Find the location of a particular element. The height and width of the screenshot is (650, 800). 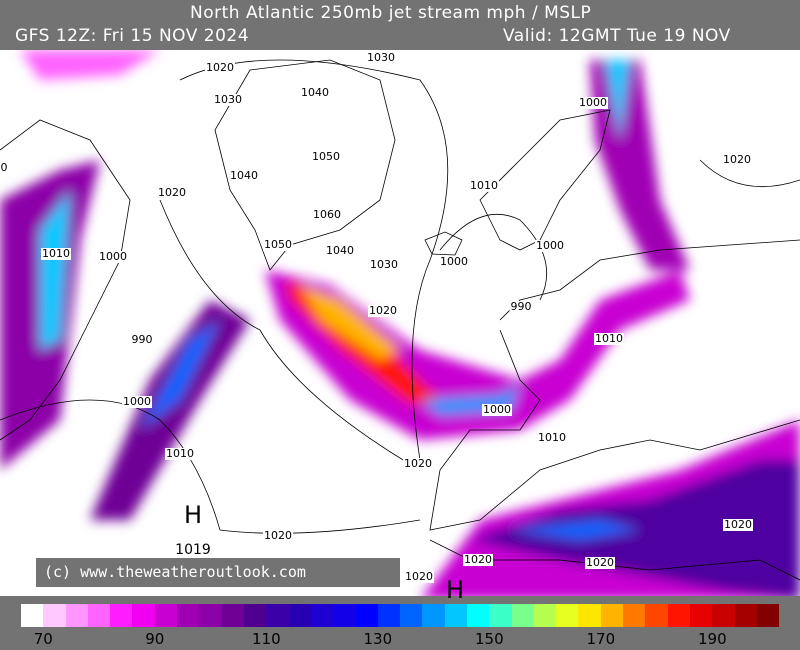

isobar-label: 1060 is located at coordinates (327, 214).